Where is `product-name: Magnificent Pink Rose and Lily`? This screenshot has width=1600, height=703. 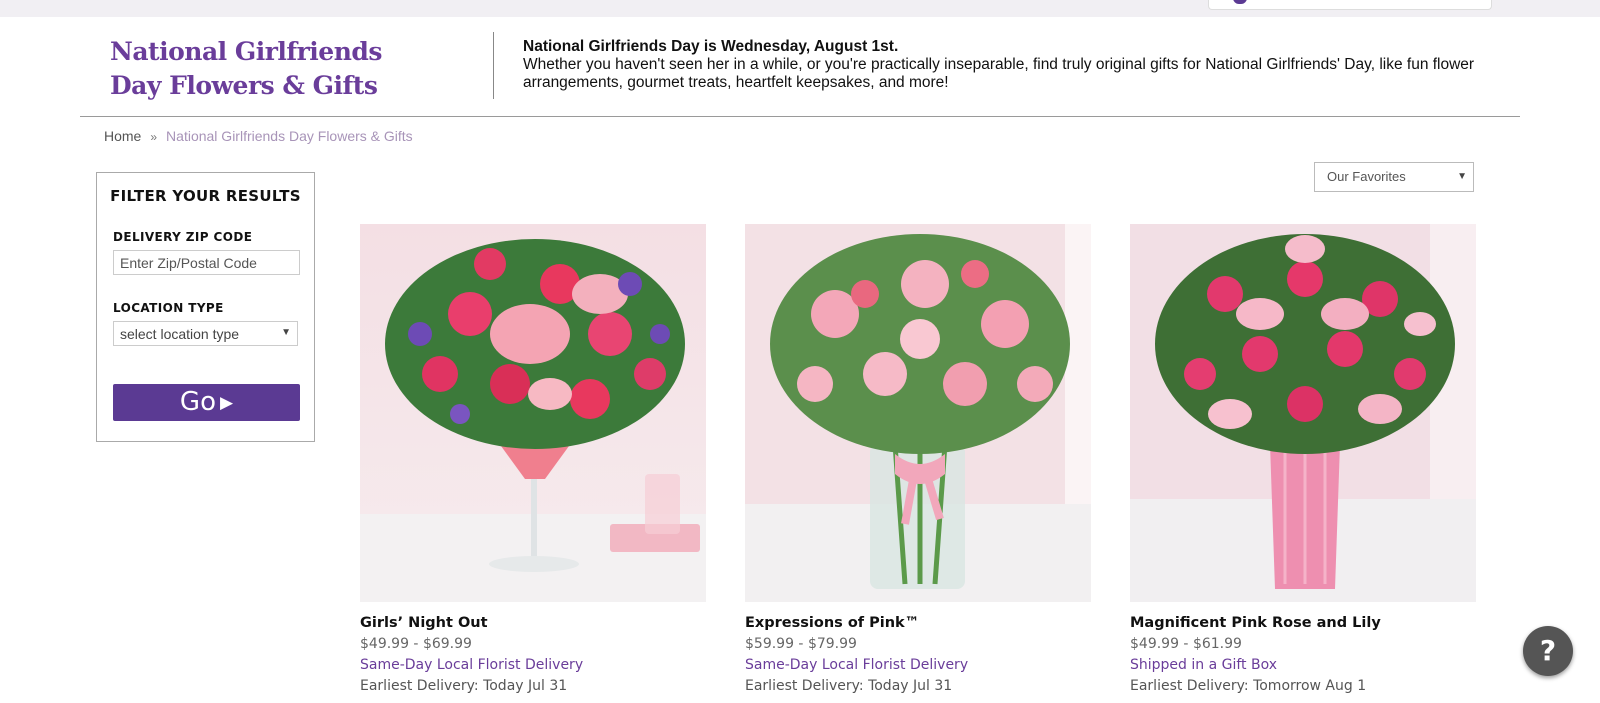
product-name: Magnificent Pink Rose and Lily is located at coordinates (1303, 623).